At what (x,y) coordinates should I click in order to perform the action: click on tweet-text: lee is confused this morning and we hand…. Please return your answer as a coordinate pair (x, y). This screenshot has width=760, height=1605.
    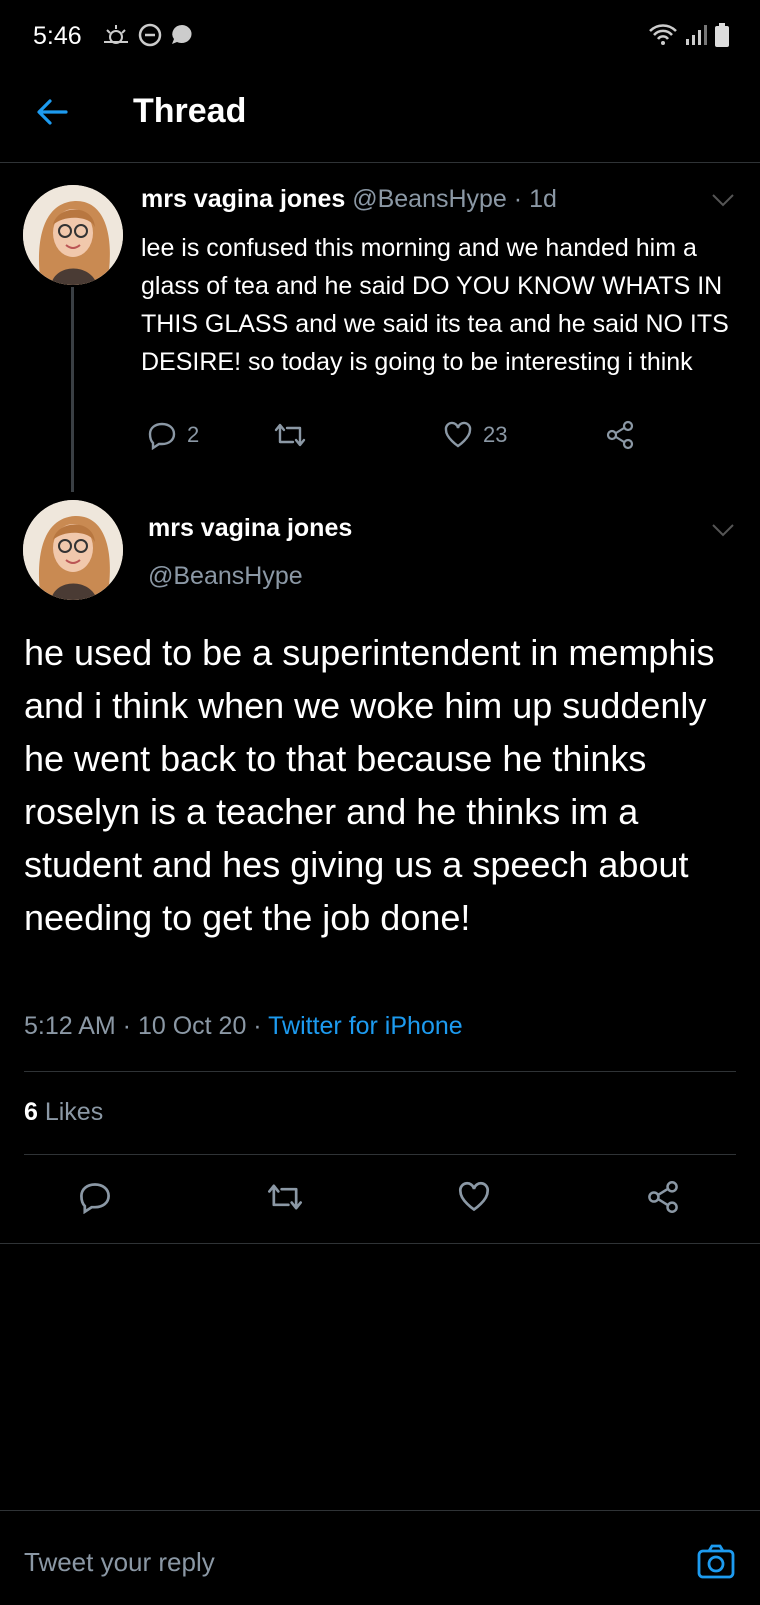
    Looking at the image, I should click on (435, 305).